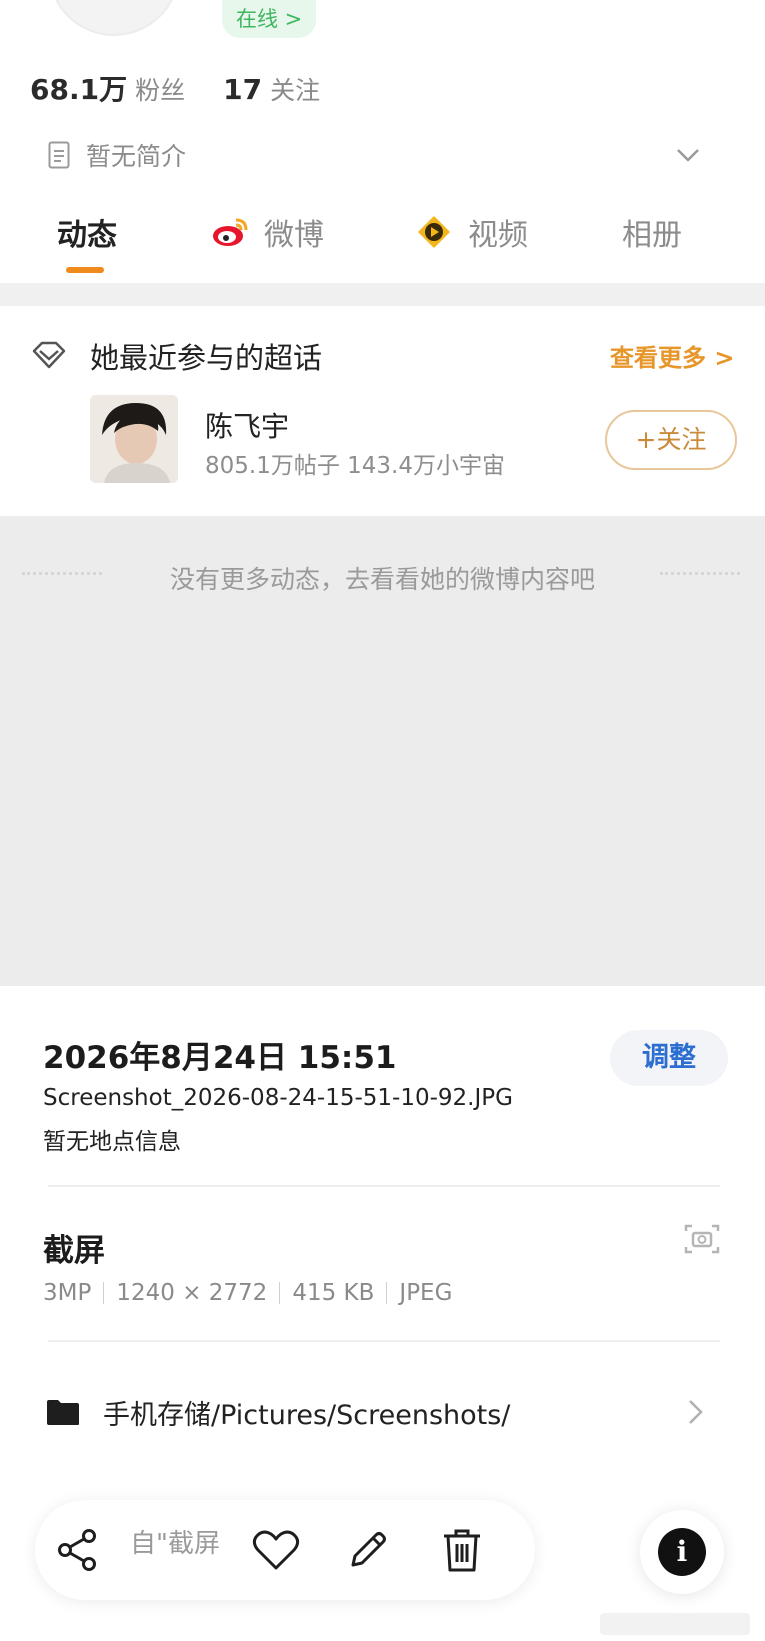 The height and width of the screenshot is (1641, 765). What do you see at coordinates (355, 466) in the screenshot?
I see `topic-stats: 805.1万帖子 143.4万小宇宙` at bounding box center [355, 466].